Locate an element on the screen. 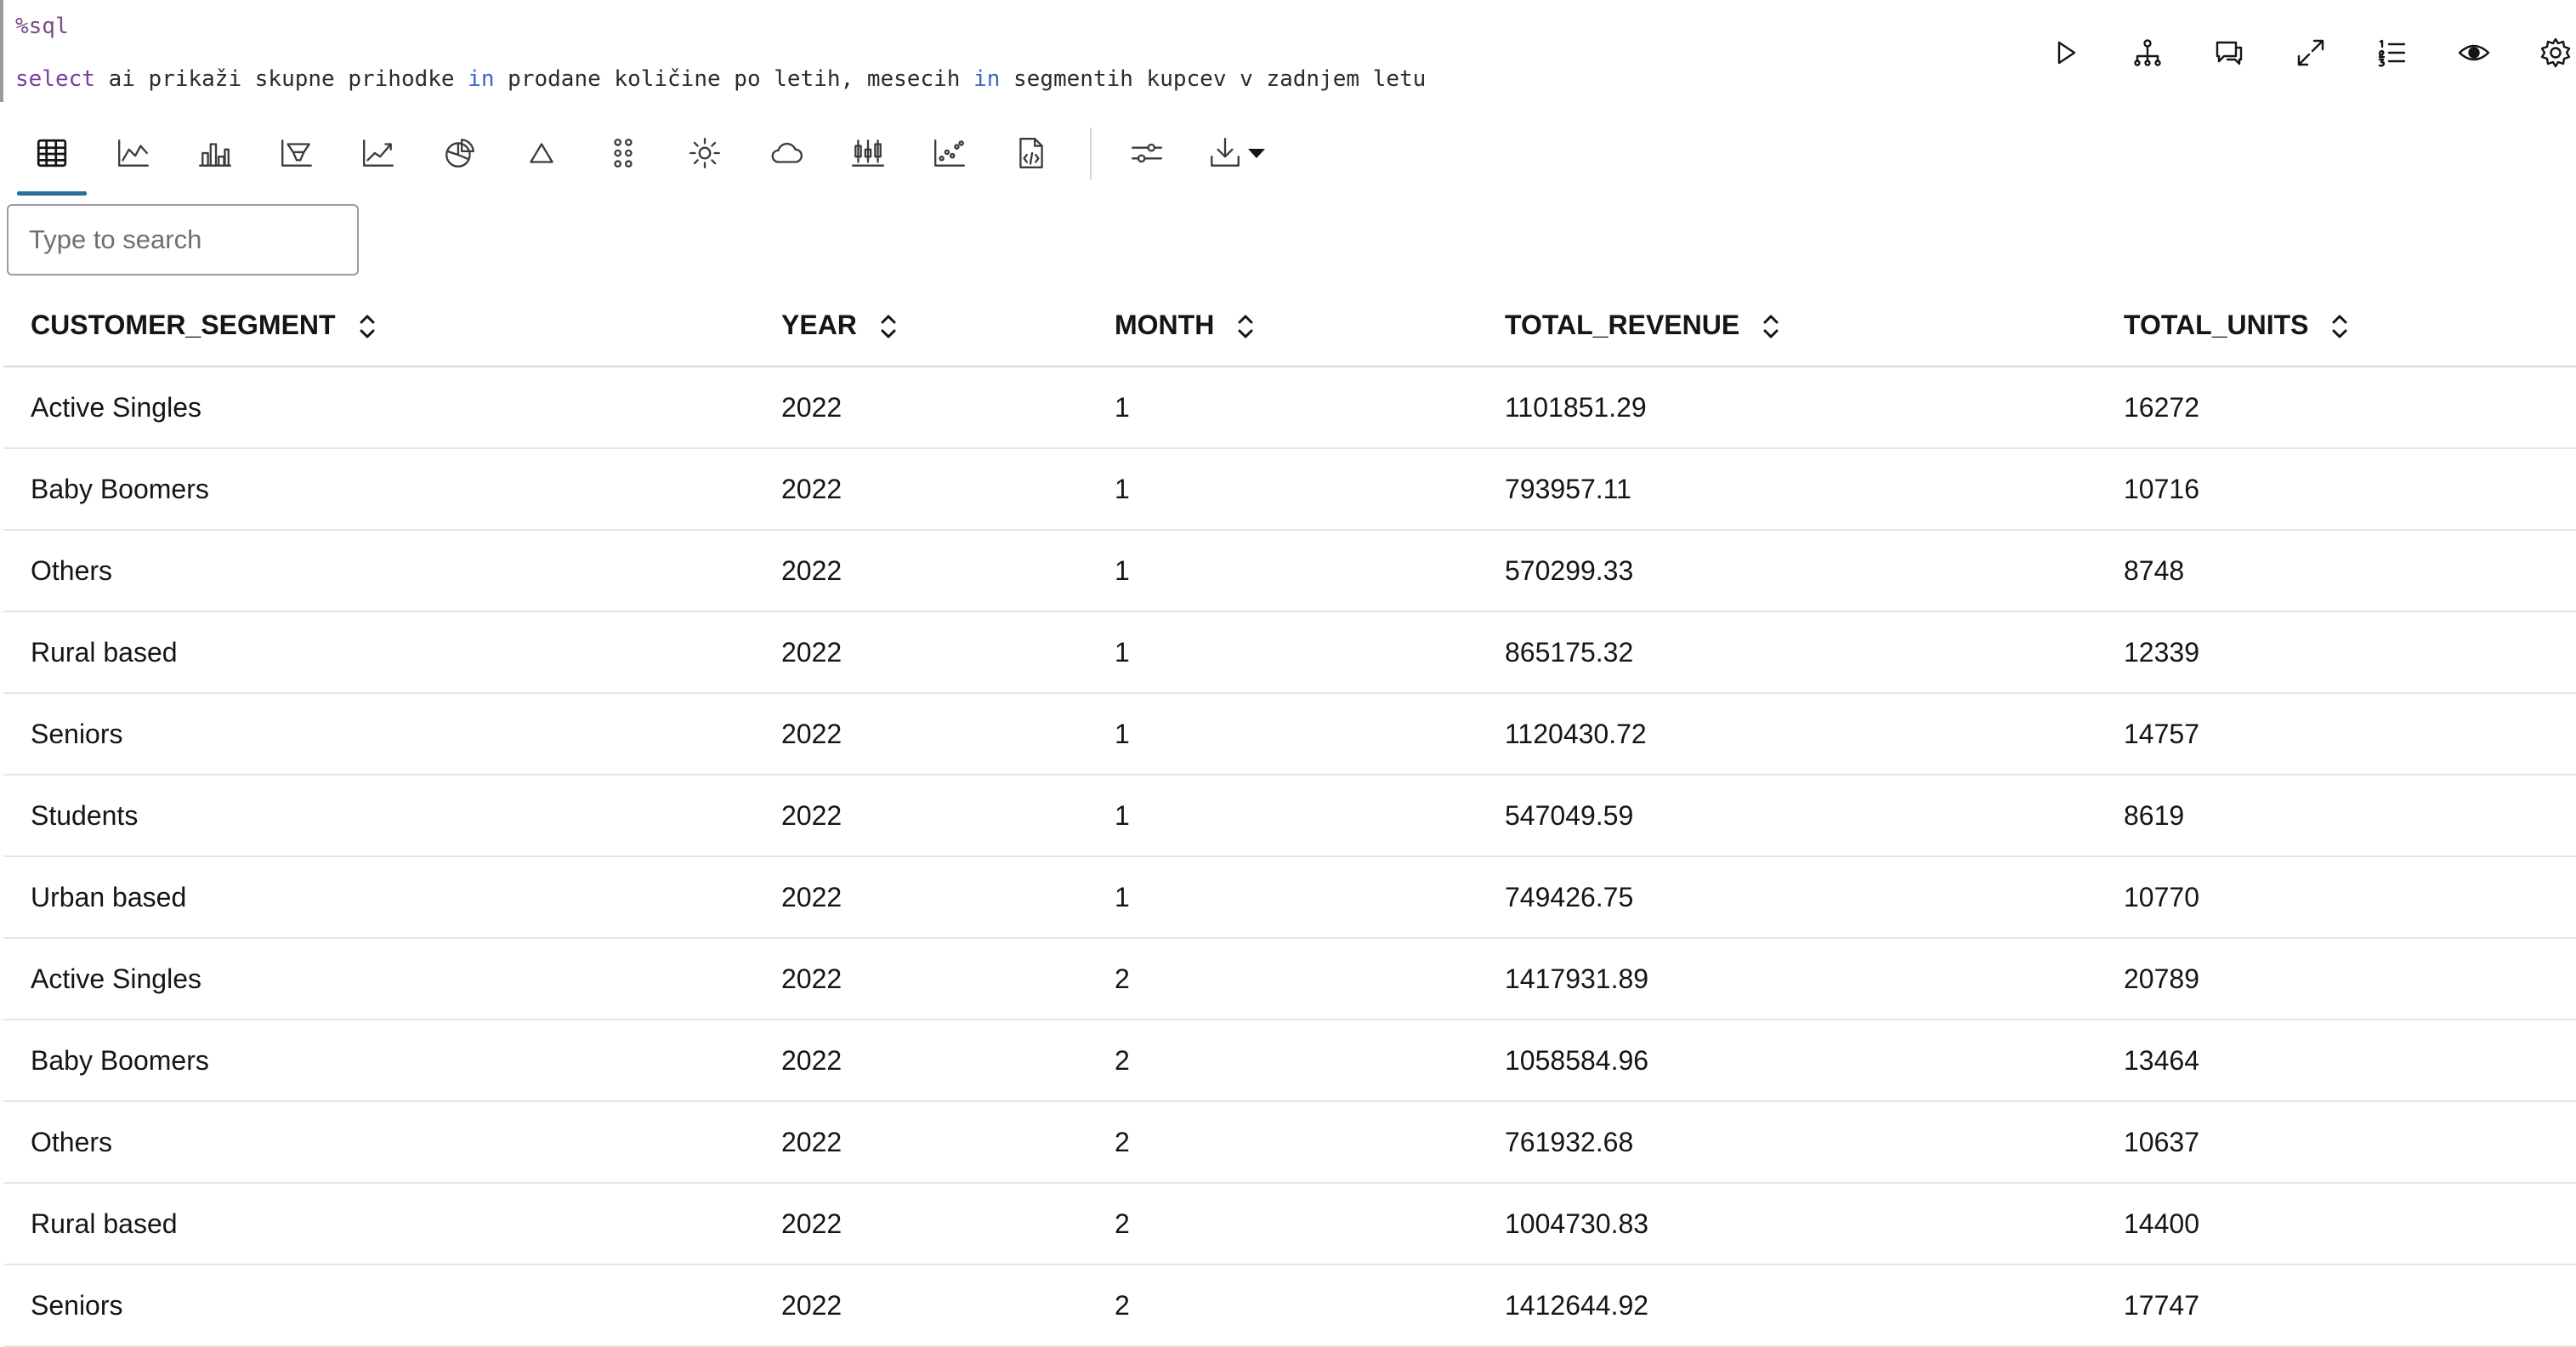 The height and width of the screenshot is (1347, 2576). funnel-chart-button is located at coordinates (297, 153).